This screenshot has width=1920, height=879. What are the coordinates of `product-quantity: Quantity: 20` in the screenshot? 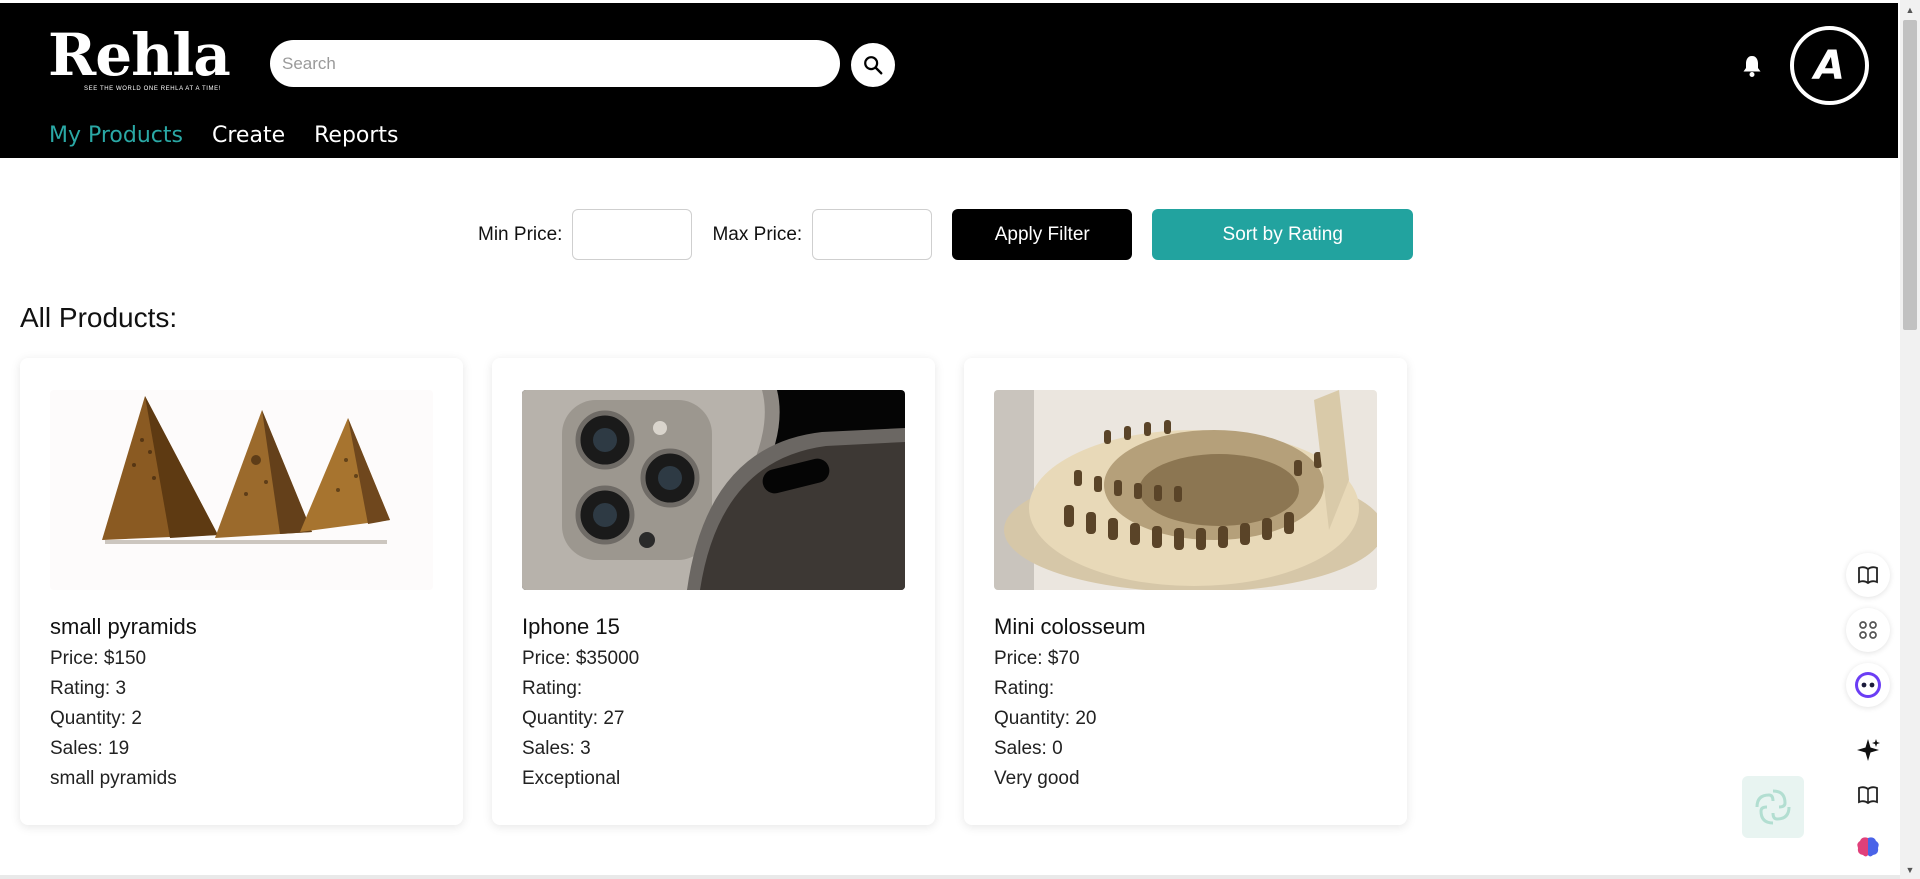 It's located at (1045, 718).